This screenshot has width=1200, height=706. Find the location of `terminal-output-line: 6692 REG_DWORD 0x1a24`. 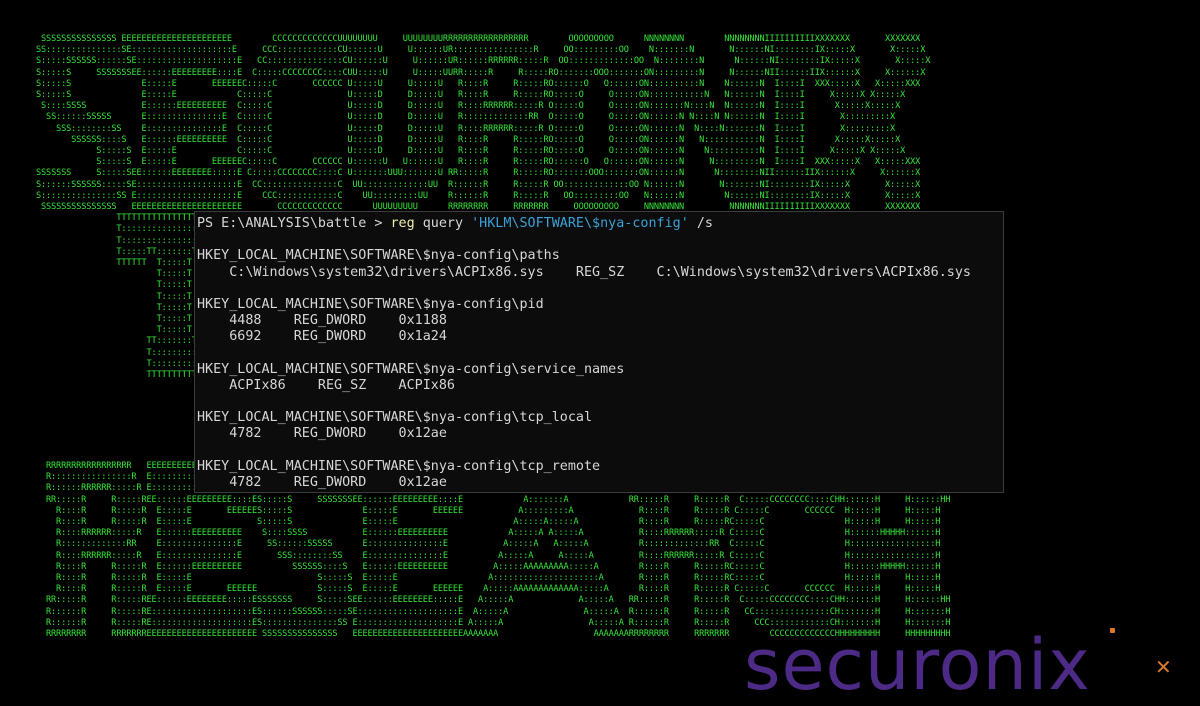

terminal-output-line: 6692 REG_DWORD 0x1a24 is located at coordinates (322, 337).